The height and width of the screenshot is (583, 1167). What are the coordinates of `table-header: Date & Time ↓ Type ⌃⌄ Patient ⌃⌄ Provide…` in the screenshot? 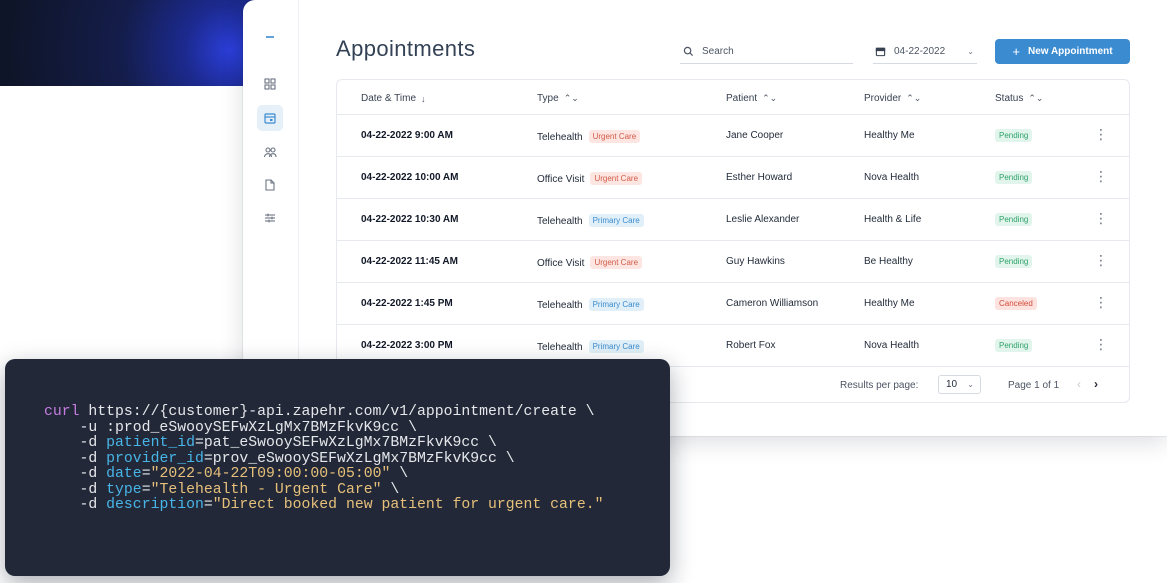 It's located at (733, 97).